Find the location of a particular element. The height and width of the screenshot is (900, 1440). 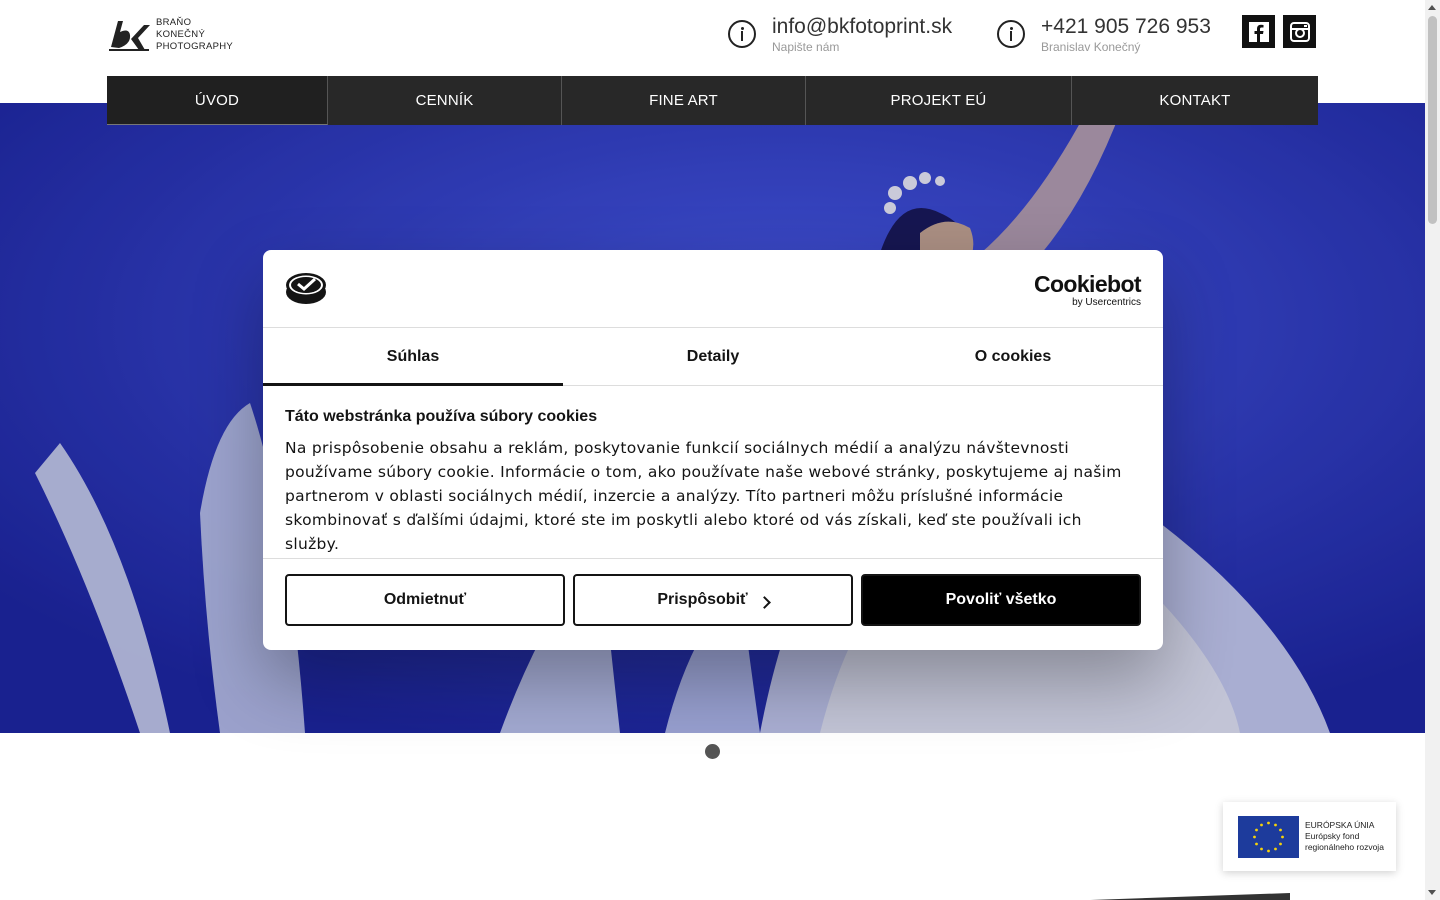

logo-line: KONEČNÝ is located at coordinates (181, 34).